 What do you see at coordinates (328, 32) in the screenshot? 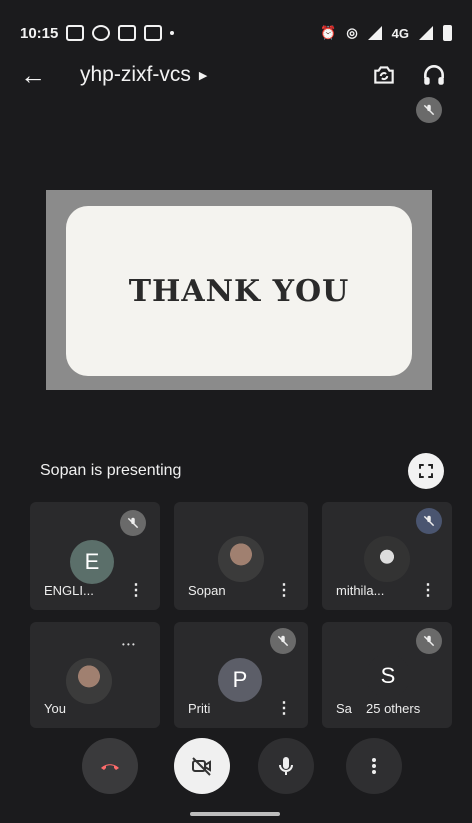
I see `alarm-icon: ⏰` at bounding box center [328, 32].